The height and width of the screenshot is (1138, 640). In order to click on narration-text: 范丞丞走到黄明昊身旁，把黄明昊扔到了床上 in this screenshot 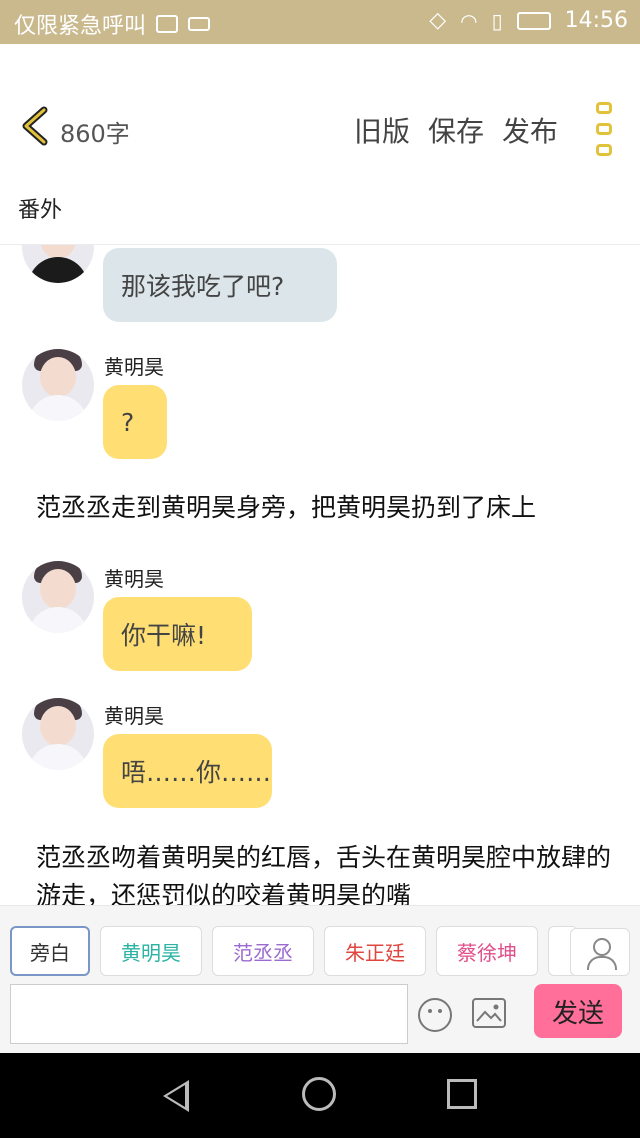, I will do `click(326, 508)`.